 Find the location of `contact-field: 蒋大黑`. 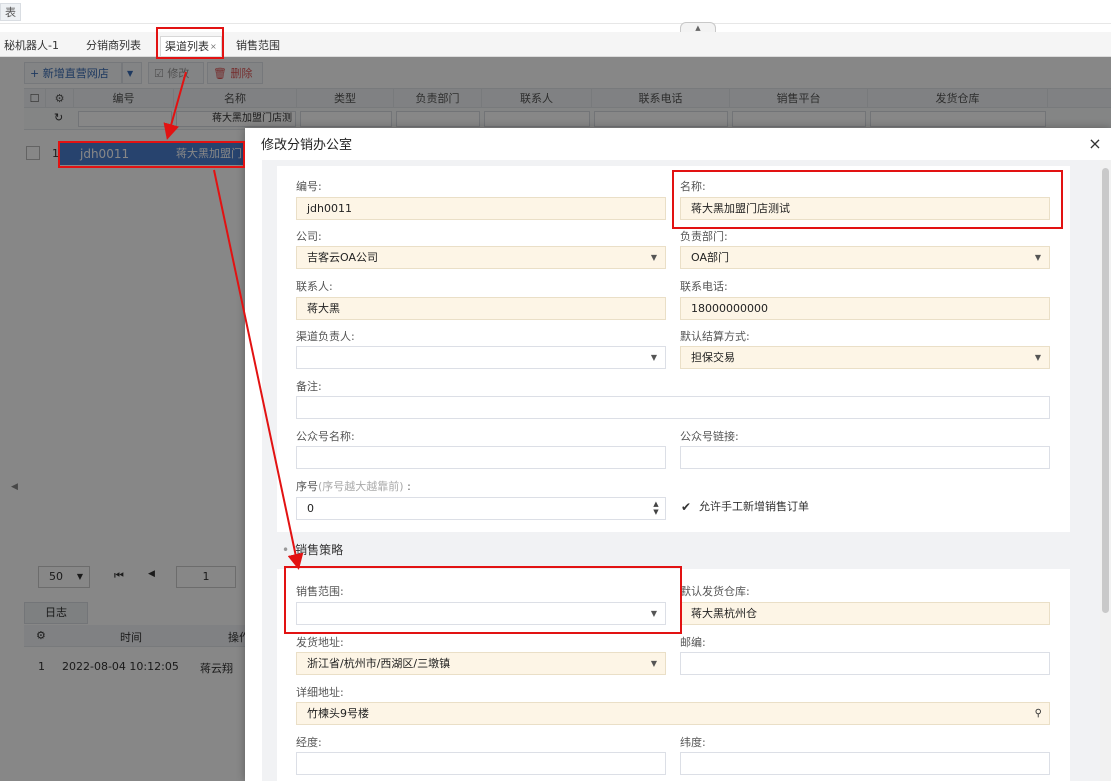

contact-field: 蒋大黑 is located at coordinates (481, 308).